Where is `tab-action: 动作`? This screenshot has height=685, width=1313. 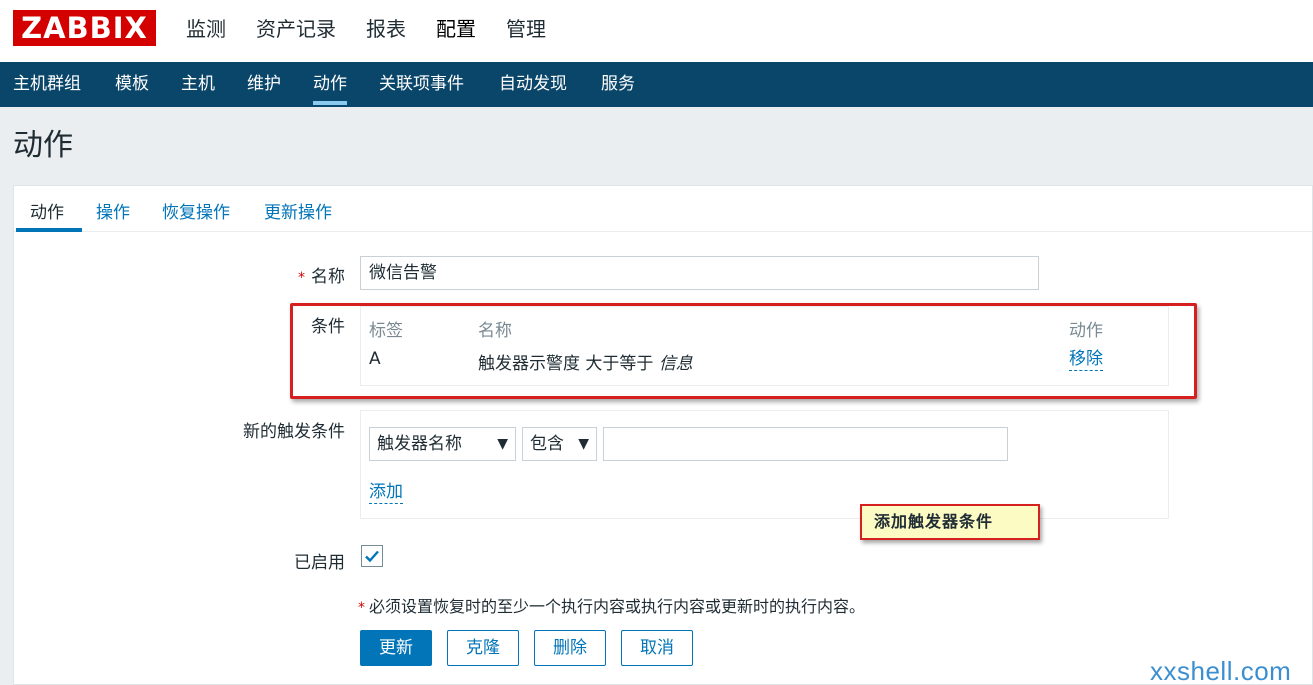 tab-action: 动作 is located at coordinates (47, 210).